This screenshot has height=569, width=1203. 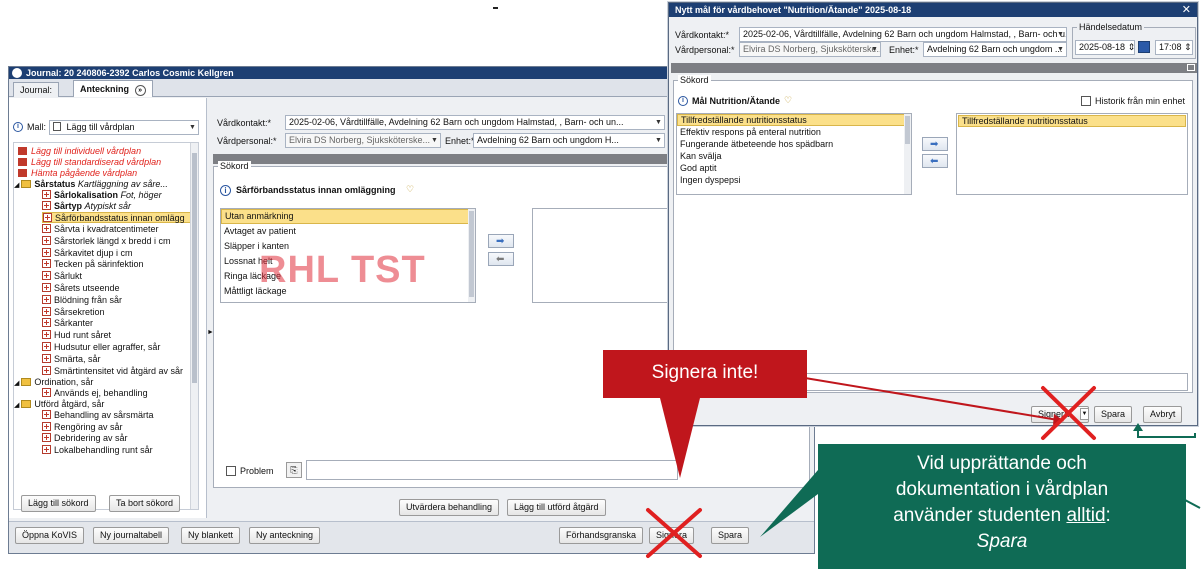 What do you see at coordinates (1086, 515) in the screenshot?
I see `green-callout-alltid: alltid` at bounding box center [1086, 515].